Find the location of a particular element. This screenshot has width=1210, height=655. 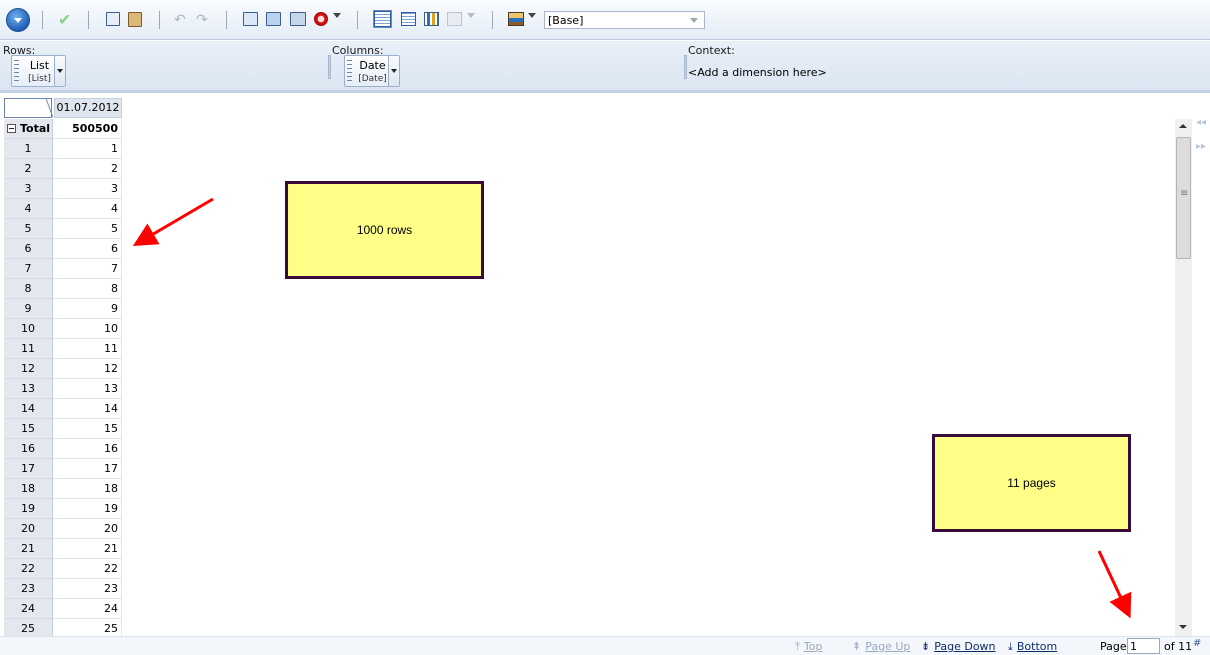

table-row: 18 18 is located at coordinates (63, 489).